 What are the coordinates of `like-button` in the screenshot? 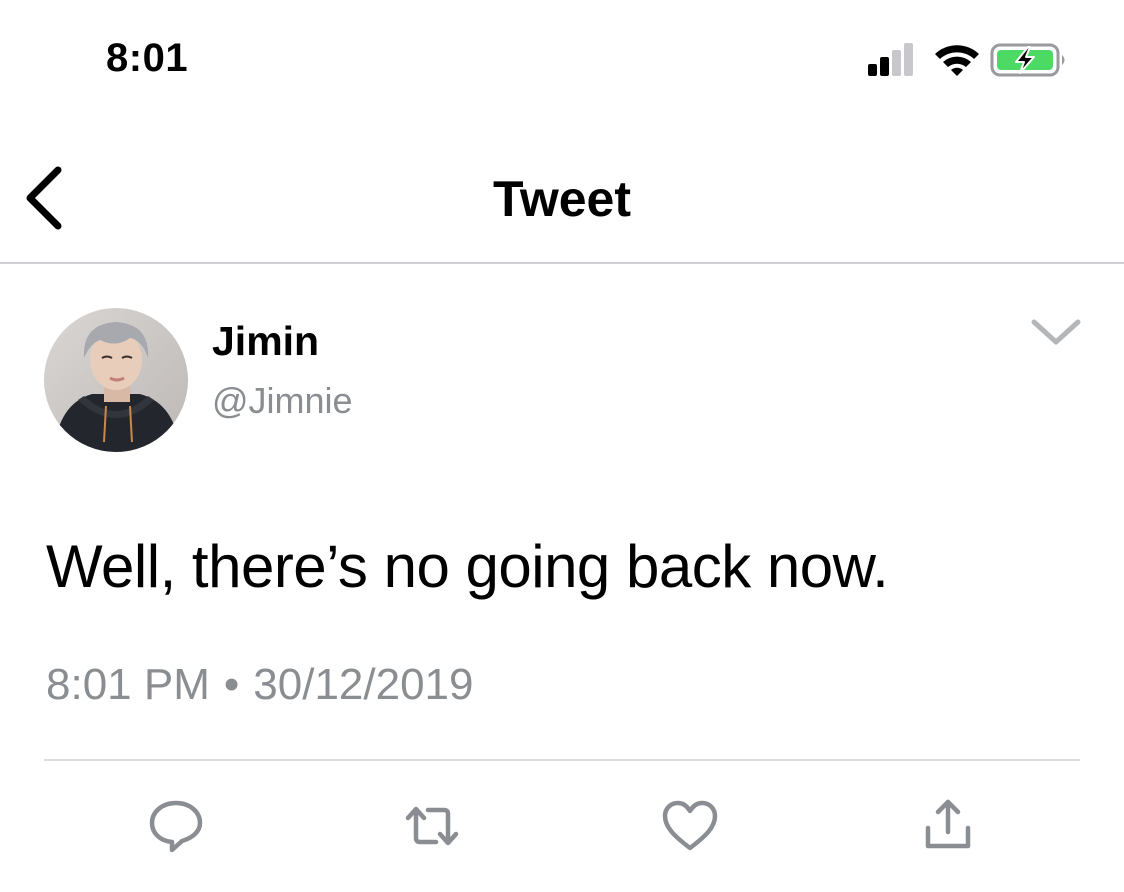 It's located at (690, 826).